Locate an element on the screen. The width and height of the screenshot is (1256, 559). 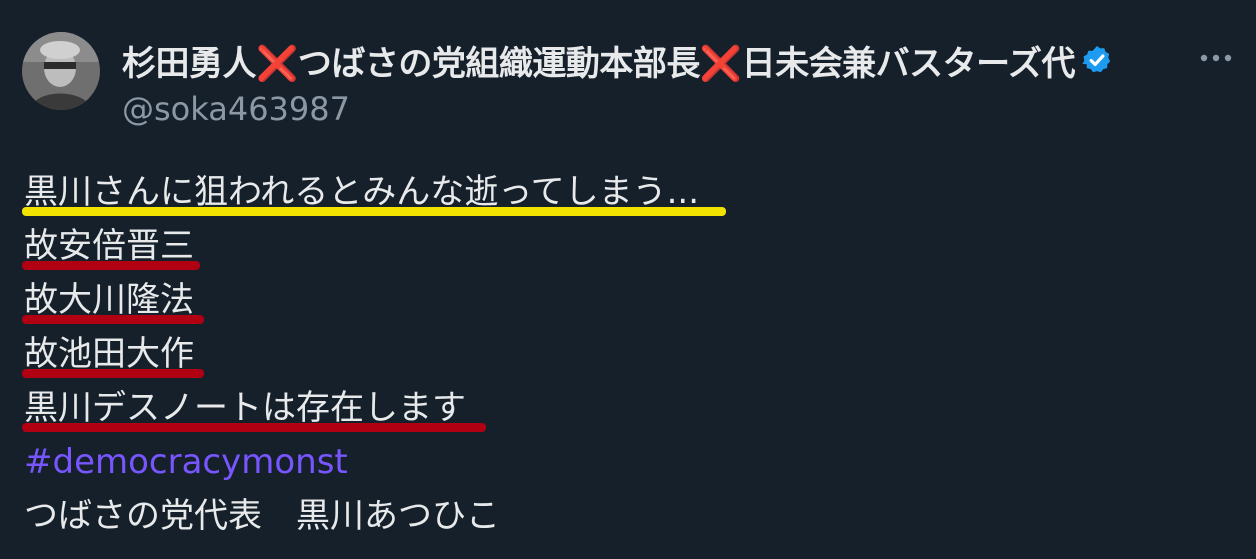
post-line: 黒川デスノートは存在します is located at coordinates (623, 411).